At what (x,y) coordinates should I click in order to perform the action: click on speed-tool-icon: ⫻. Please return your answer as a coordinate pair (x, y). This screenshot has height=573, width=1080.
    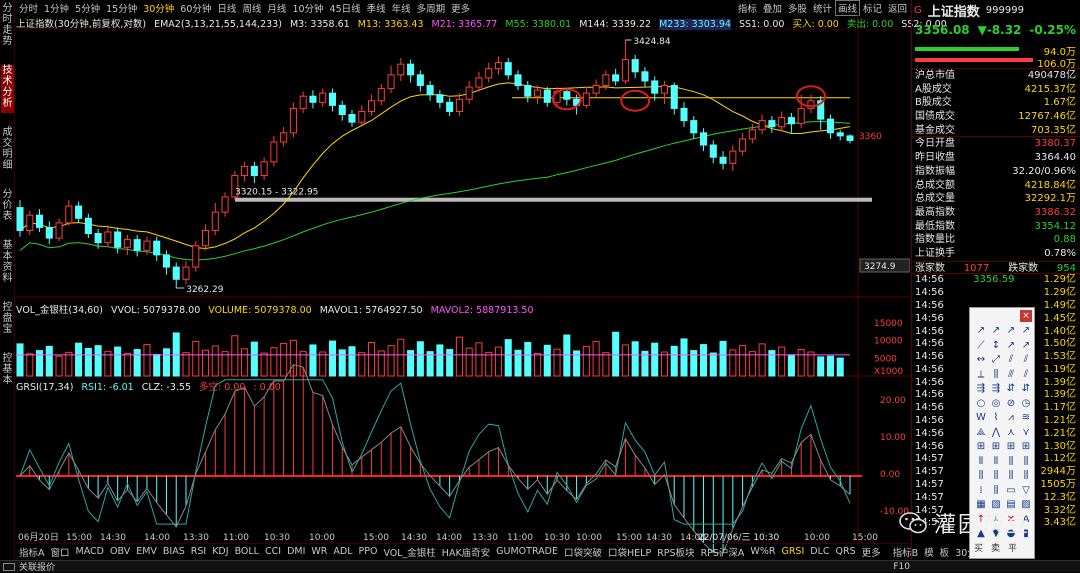
    Looking at the image, I should click on (1011, 374).